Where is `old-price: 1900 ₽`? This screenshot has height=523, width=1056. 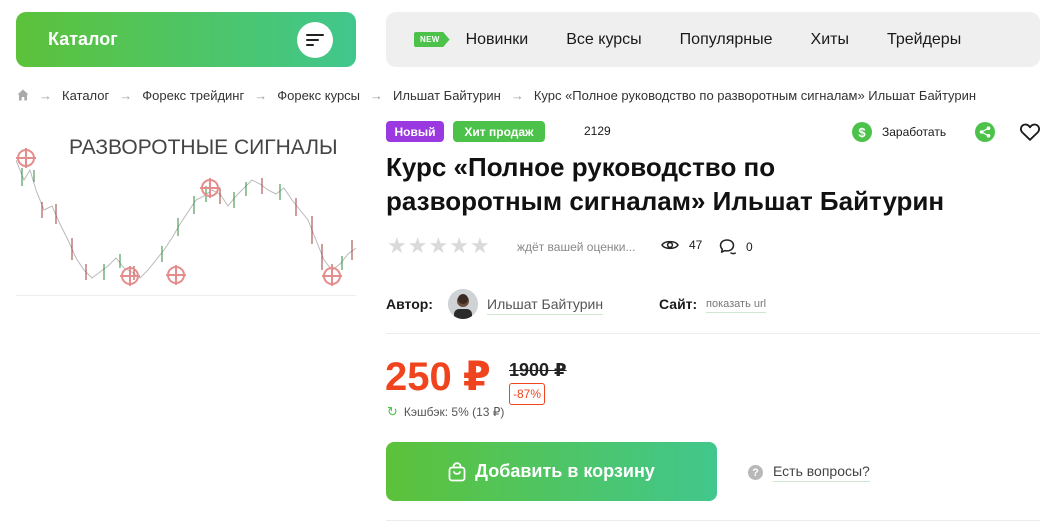 old-price: 1900 ₽ is located at coordinates (538, 370).